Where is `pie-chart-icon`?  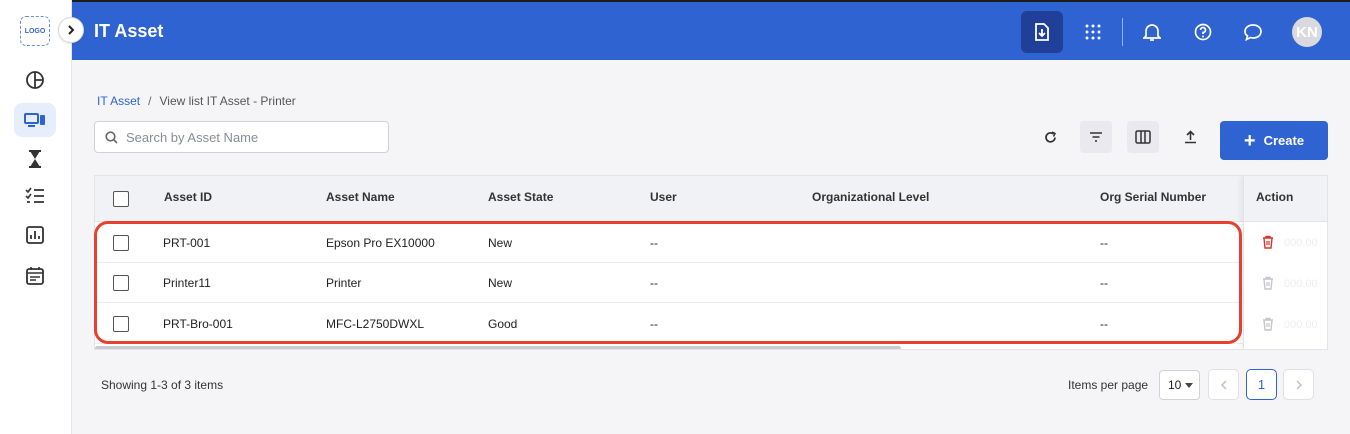
pie-chart-icon is located at coordinates (35, 80).